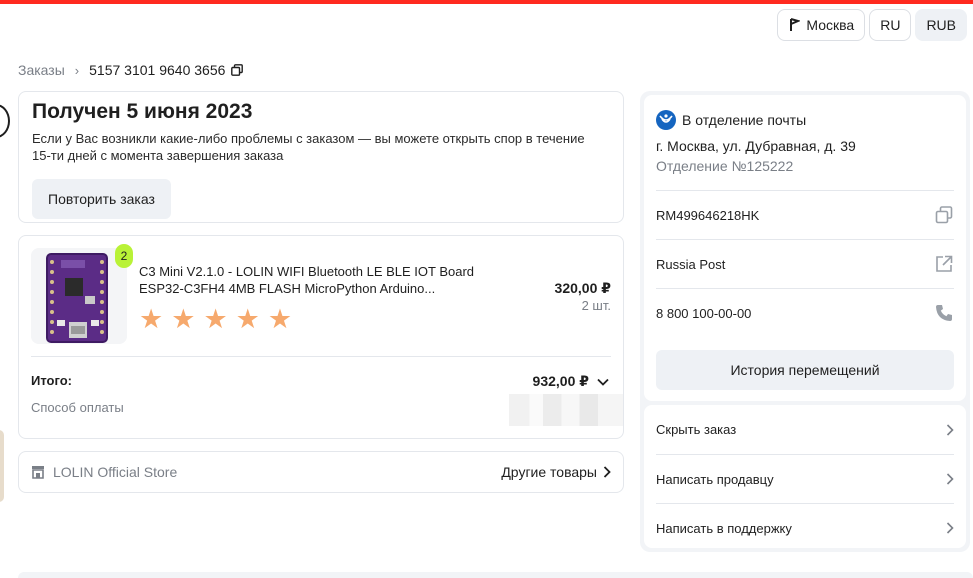  I want to click on phone-row: 8 800 100-00-00, so click(805, 312).